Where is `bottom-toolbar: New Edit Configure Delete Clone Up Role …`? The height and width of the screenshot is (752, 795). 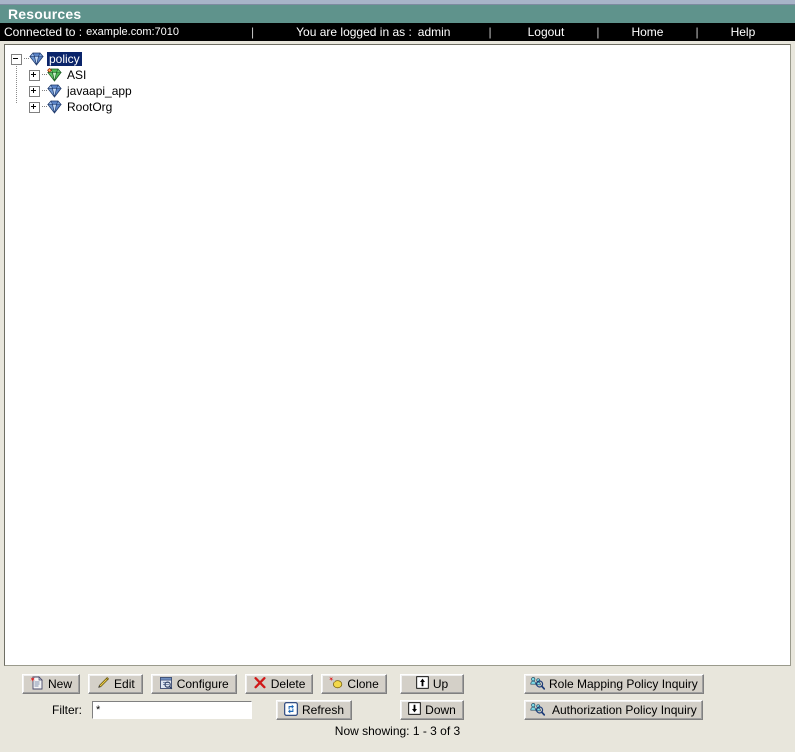
bottom-toolbar: New Edit Configure Delete Clone Up Role … is located at coordinates (397, 706).